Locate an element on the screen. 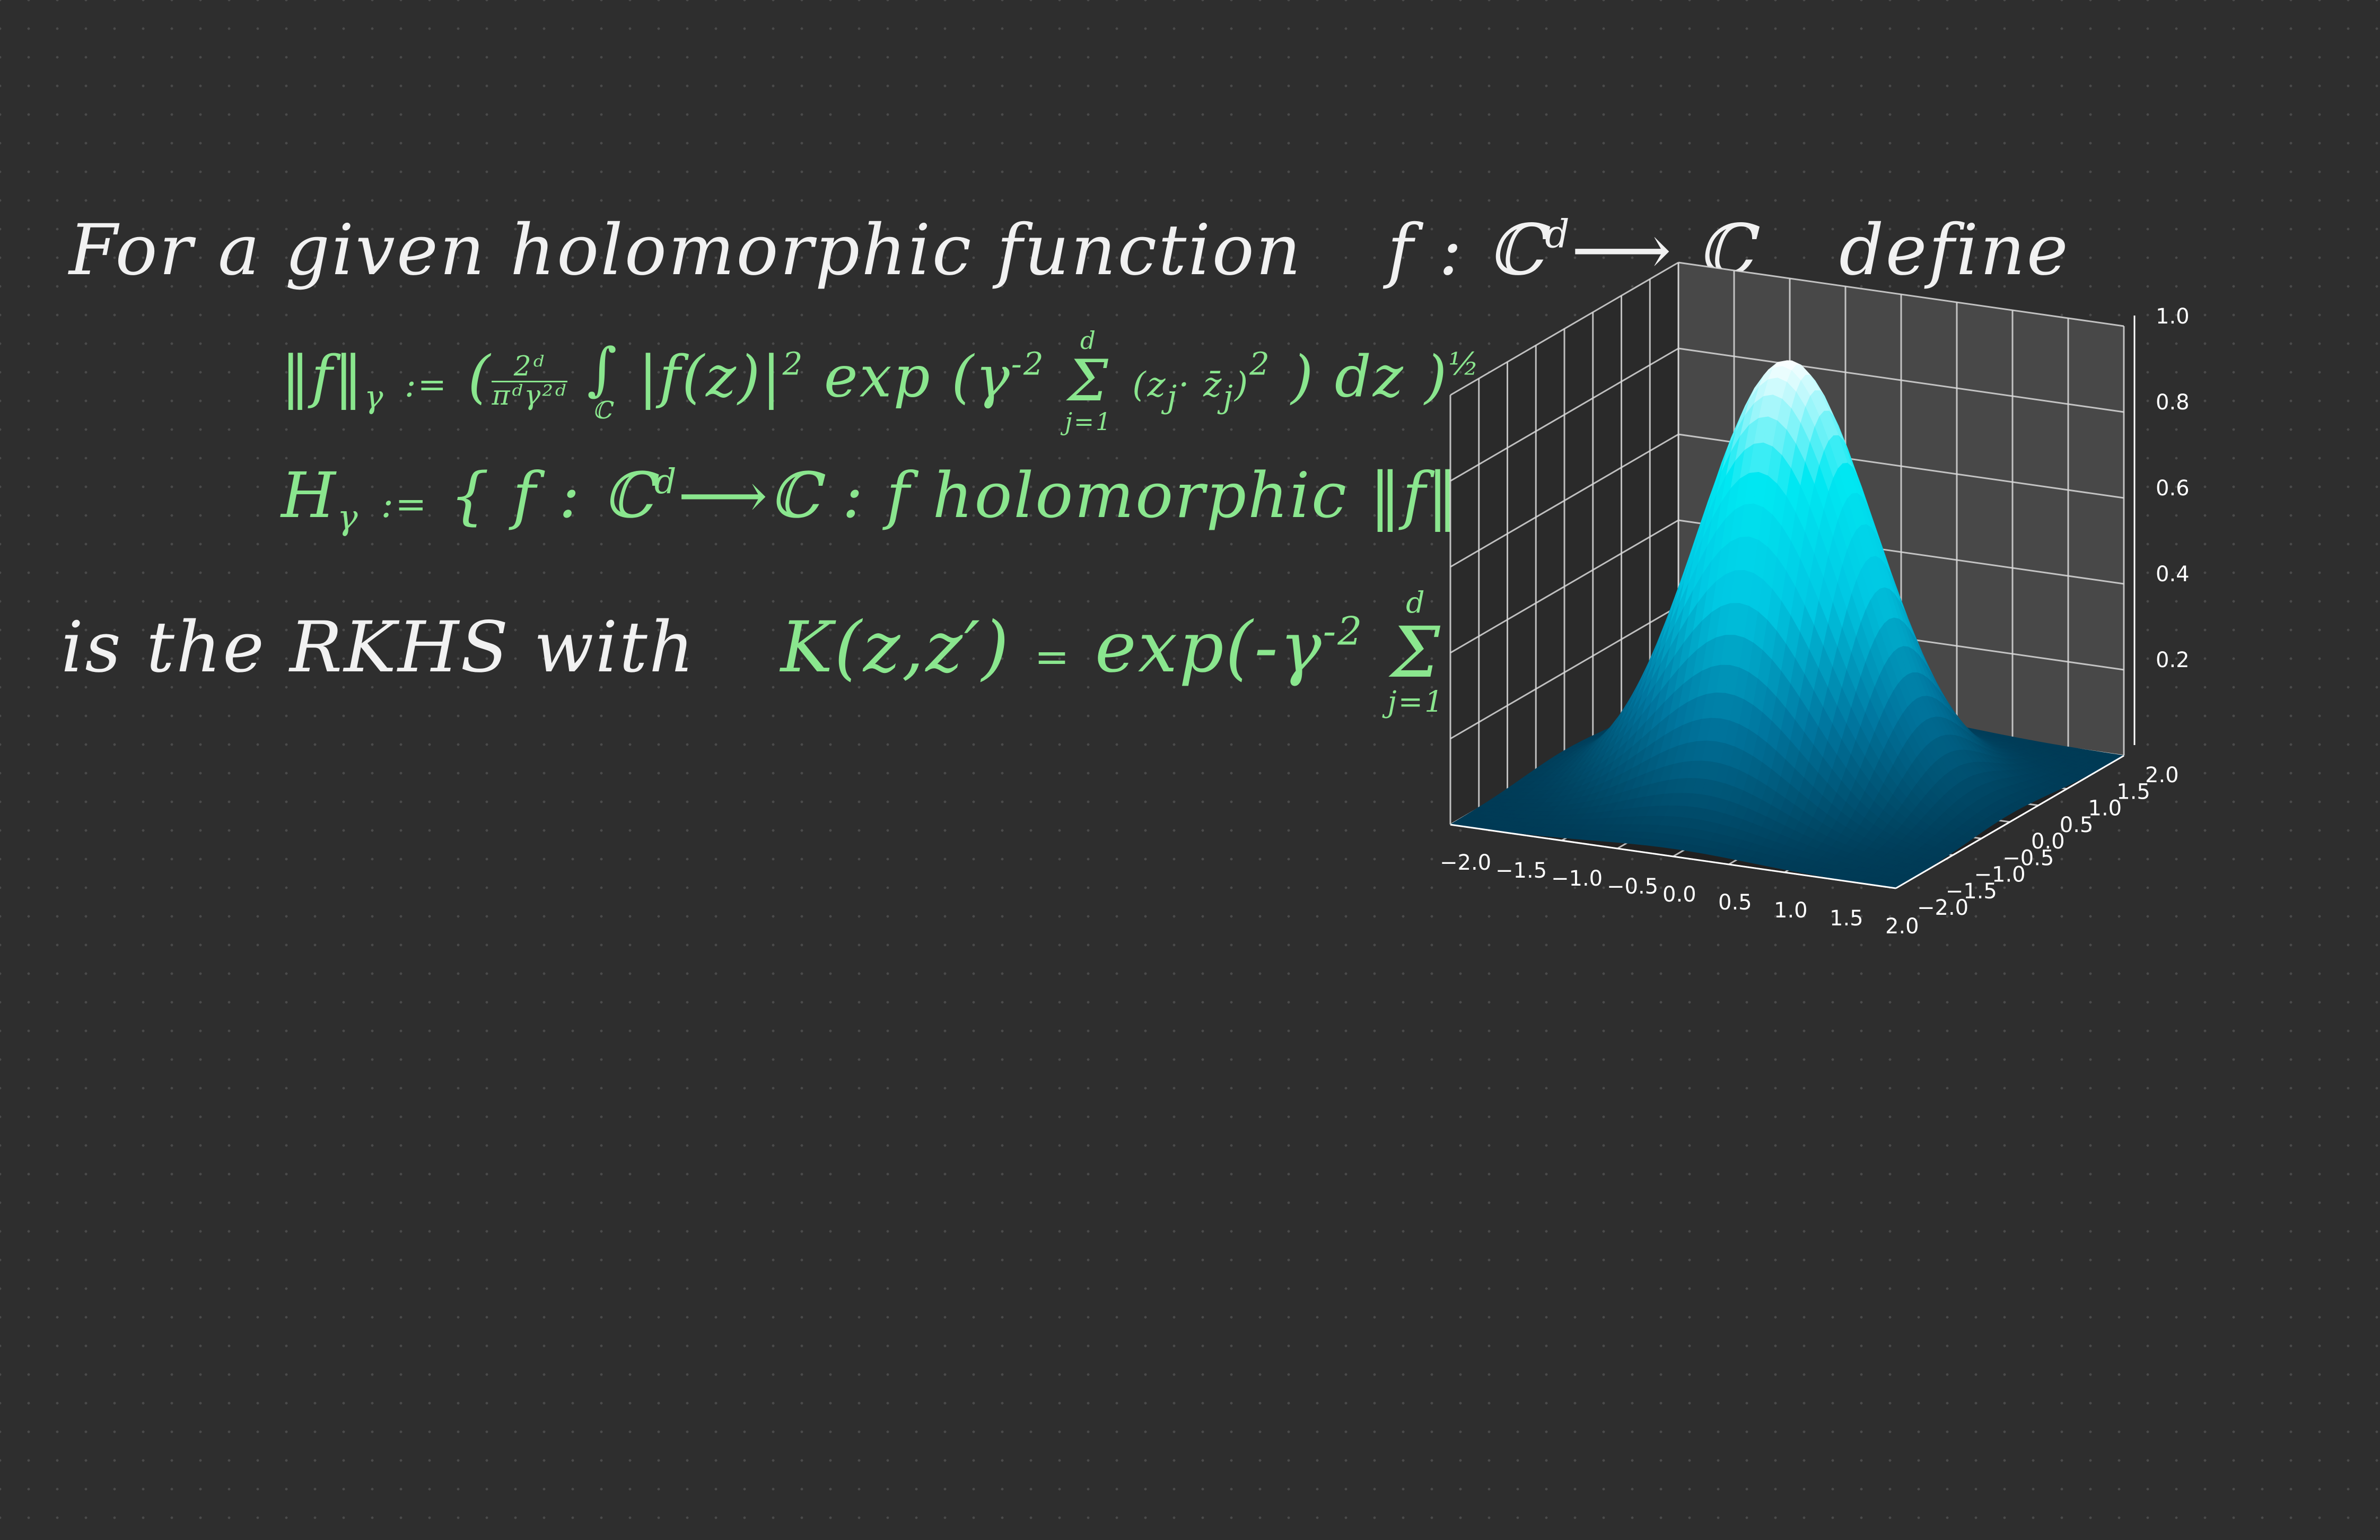 Image resolution: width=2380 pixels, height=1540 pixels. integral-sign: ∫ is located at coordinates (603, 369).